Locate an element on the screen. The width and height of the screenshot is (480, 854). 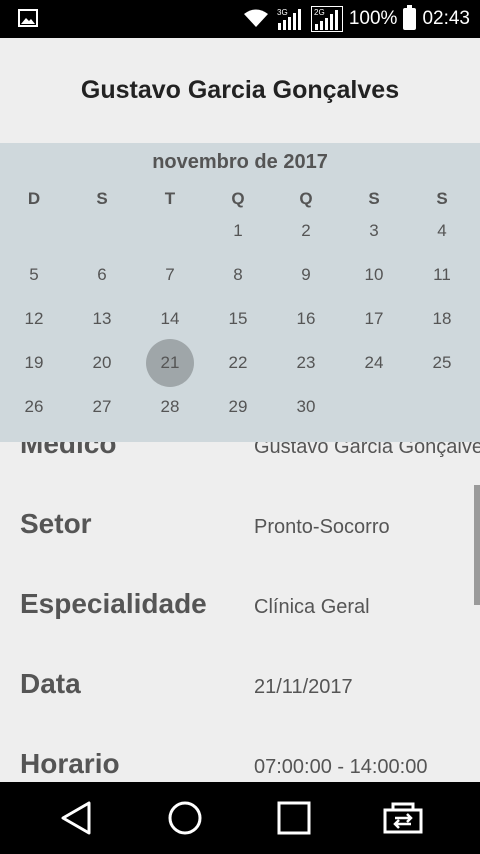
calendar-day: 27 is located at coordinates (102, 407).